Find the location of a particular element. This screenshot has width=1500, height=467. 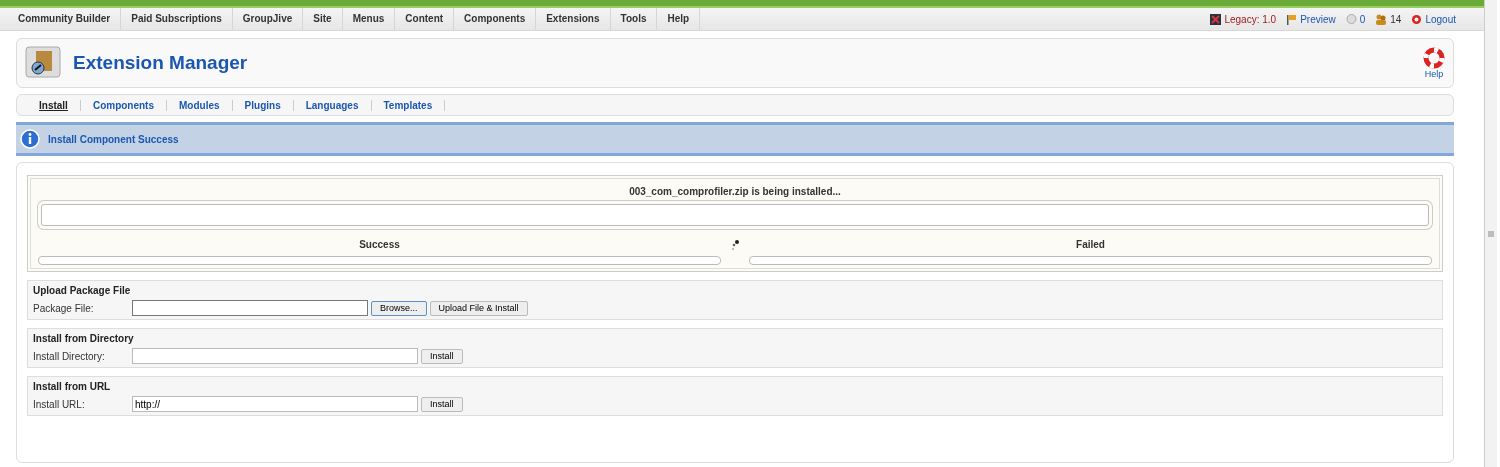

status-link: 0 is located at coordinates (1355, 19).